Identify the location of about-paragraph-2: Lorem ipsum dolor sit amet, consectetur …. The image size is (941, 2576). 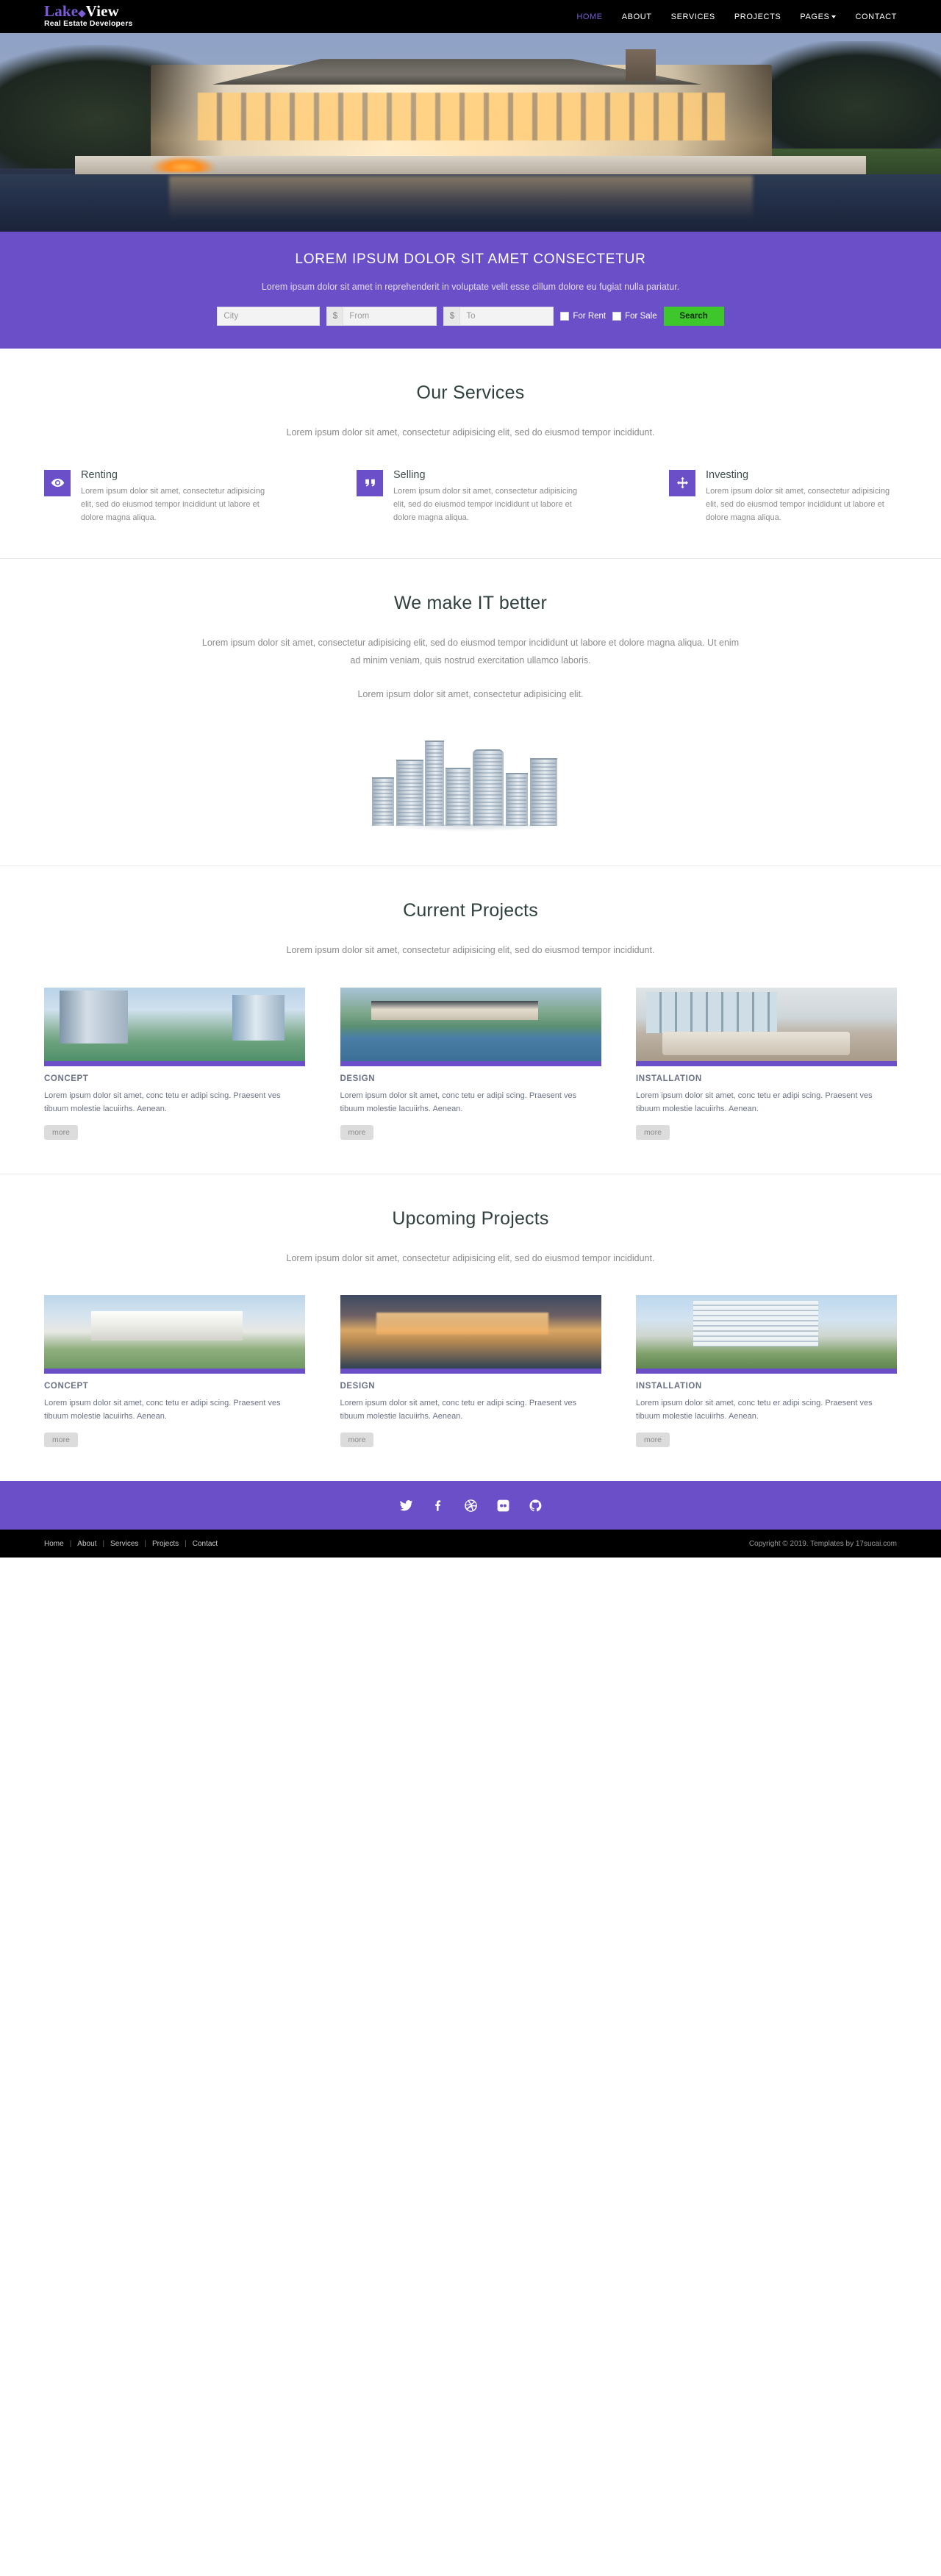
(470, 693).